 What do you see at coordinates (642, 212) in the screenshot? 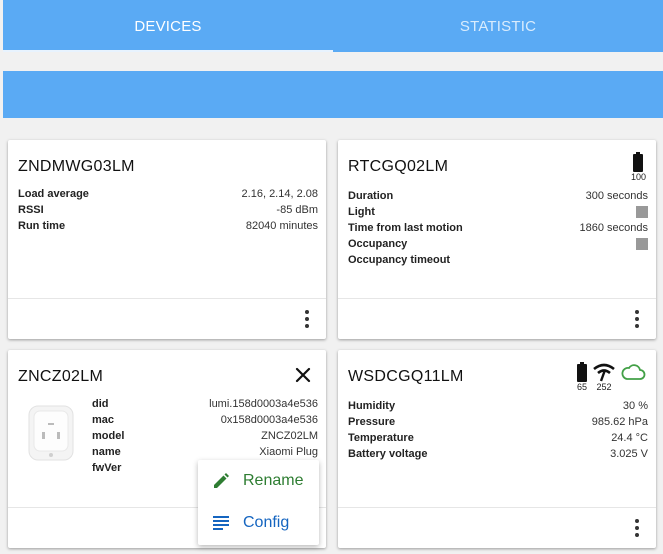
I see `light-state-indicator` at bounding box center [642, 212].